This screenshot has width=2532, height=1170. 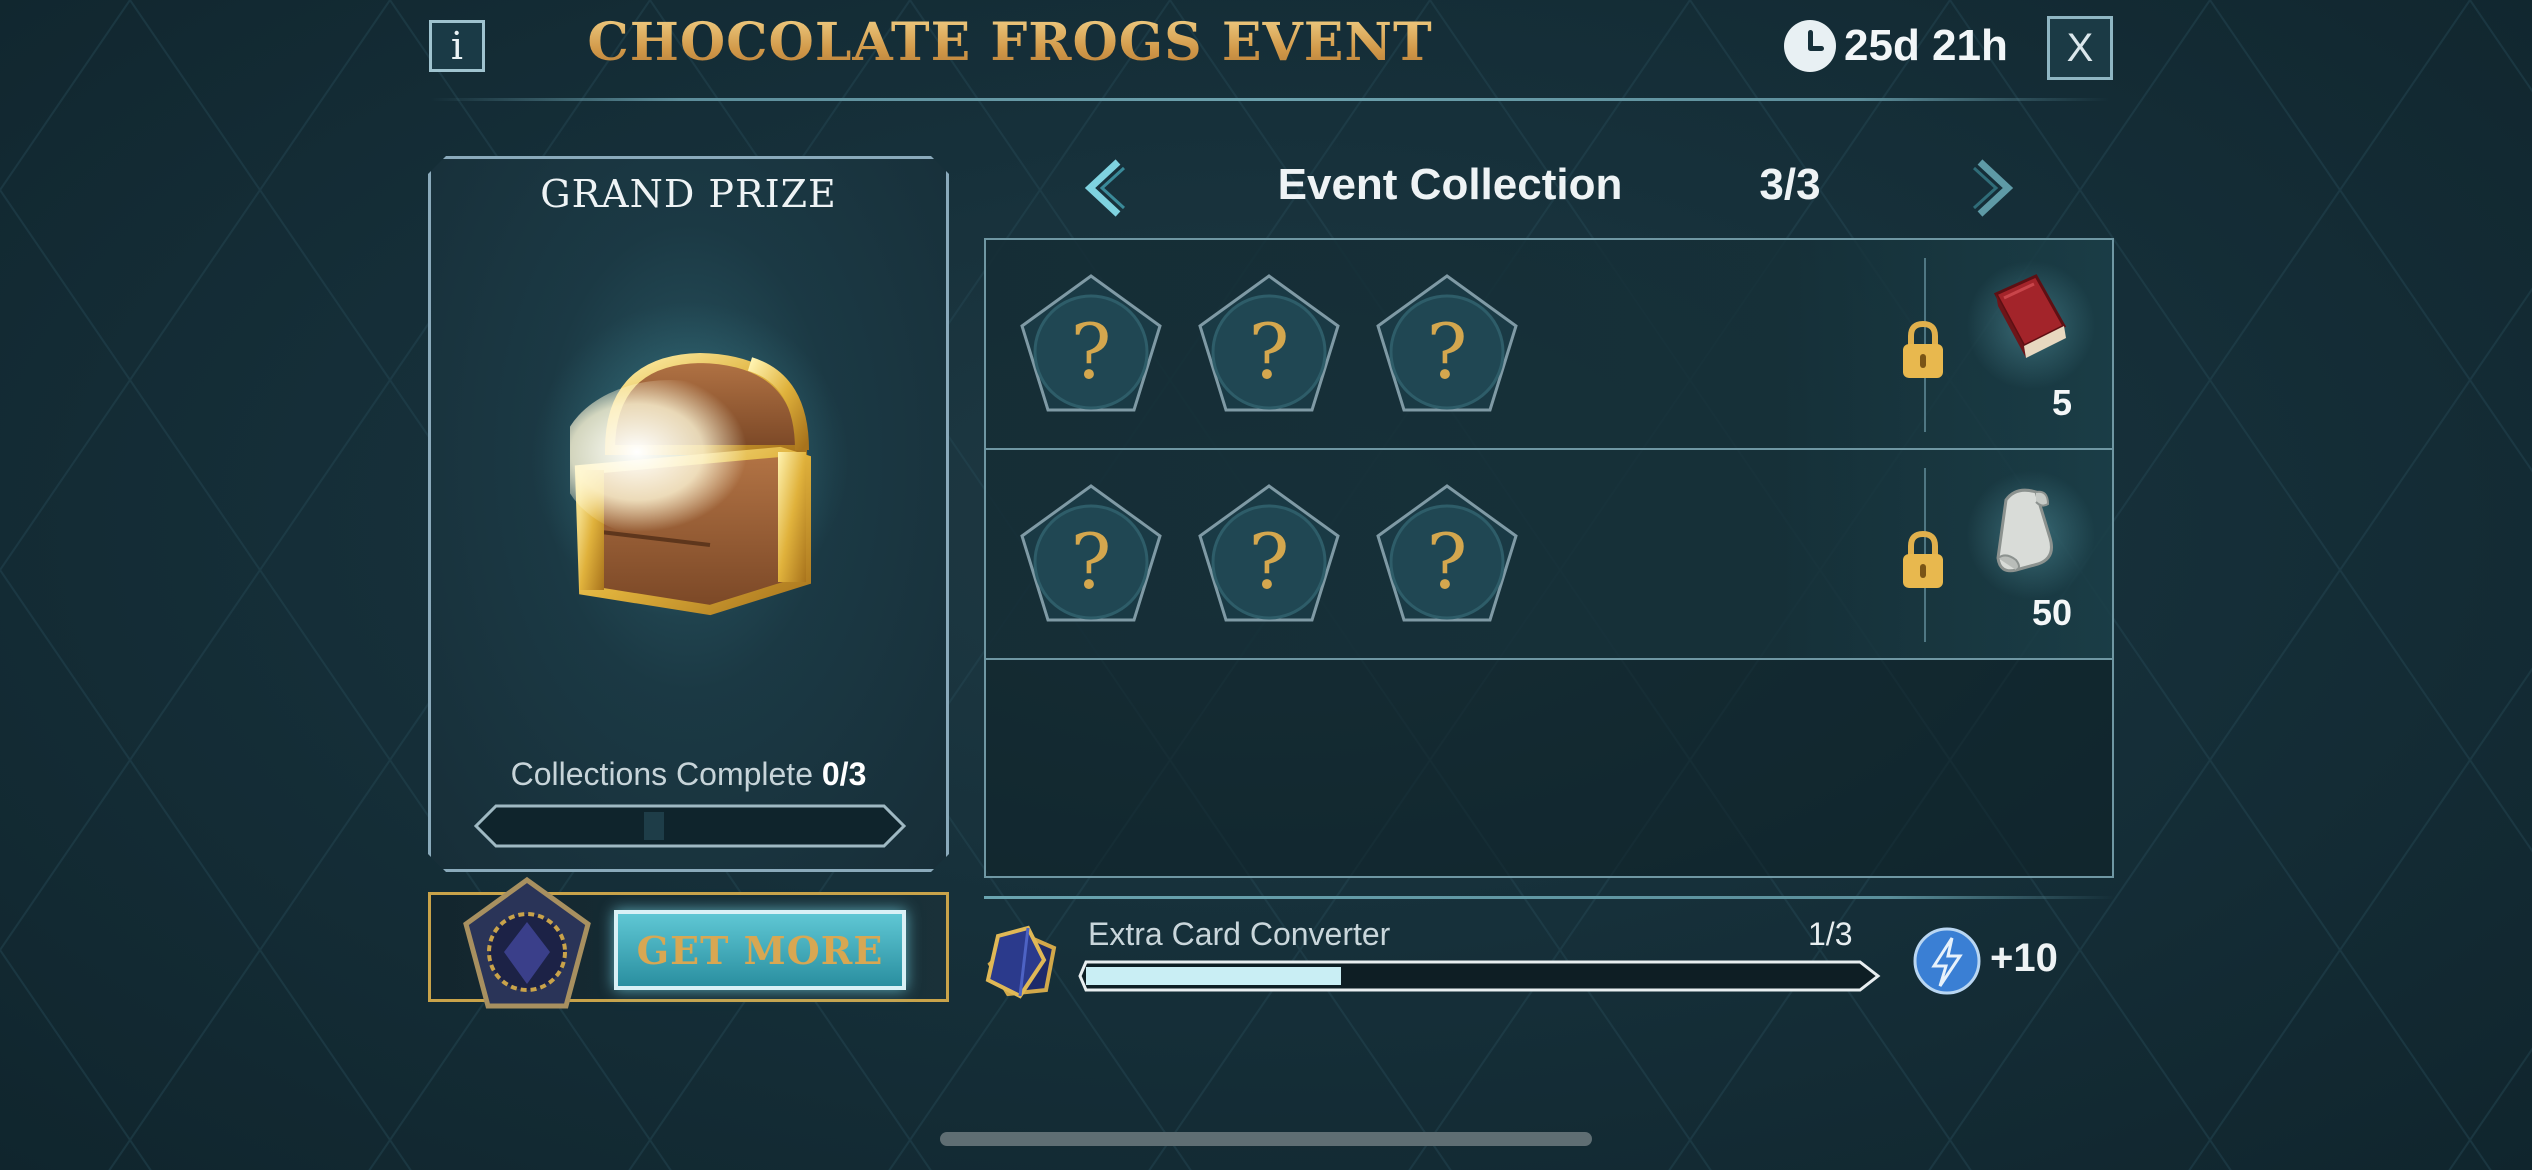 What do you see at coordinates (1549, 345) in the screenshot?
I see `collection-row: ? ? ? 5` at bounding box center [1549, 345].